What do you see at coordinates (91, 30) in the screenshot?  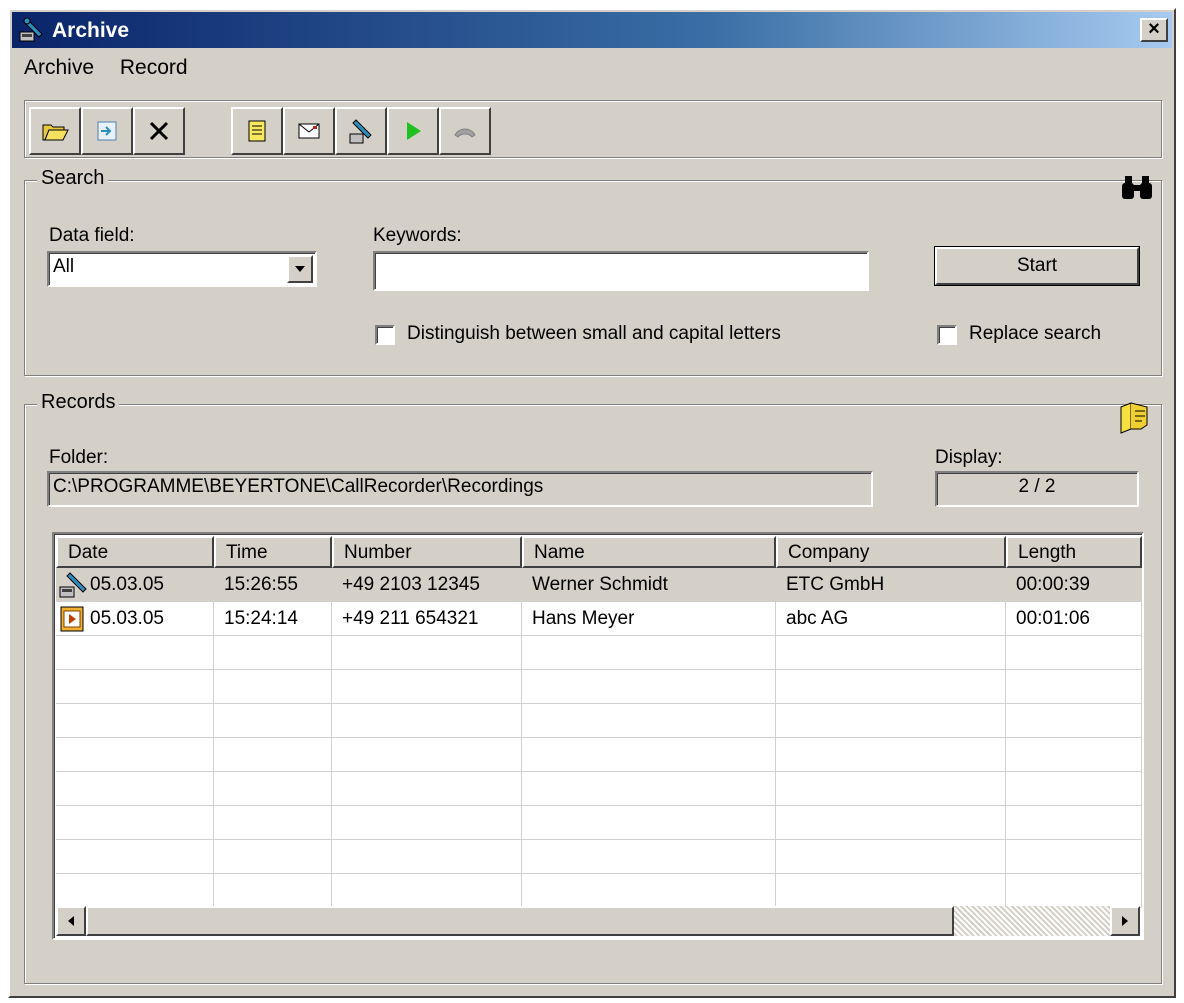 I see `window-title: Archive` at bounding box center [91, 30].